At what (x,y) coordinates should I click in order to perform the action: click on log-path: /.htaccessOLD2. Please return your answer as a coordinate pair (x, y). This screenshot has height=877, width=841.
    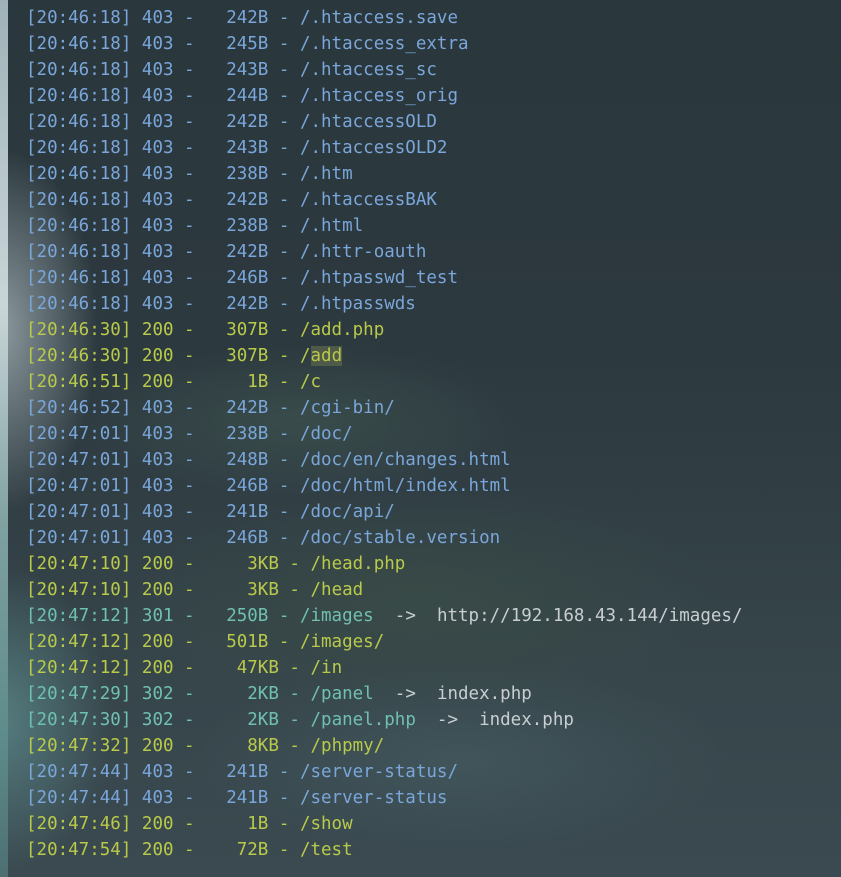
    Looking at the image, I should click on (373, 148).